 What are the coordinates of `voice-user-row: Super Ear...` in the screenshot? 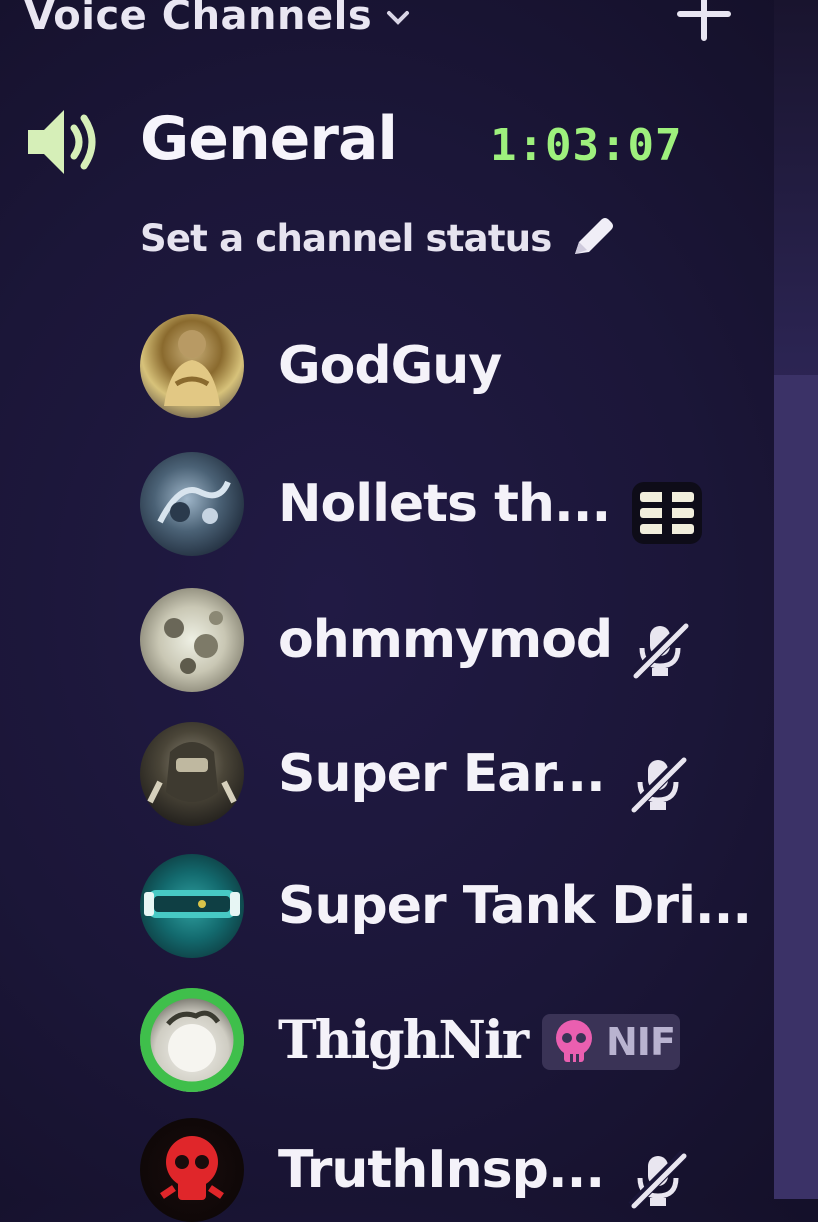 It's located at (440, 774).